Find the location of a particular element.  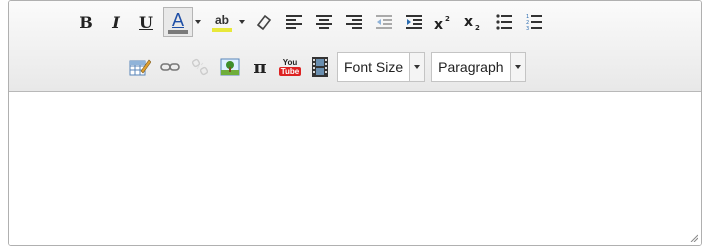

insert-image-button is located at coordinates (230, 67).